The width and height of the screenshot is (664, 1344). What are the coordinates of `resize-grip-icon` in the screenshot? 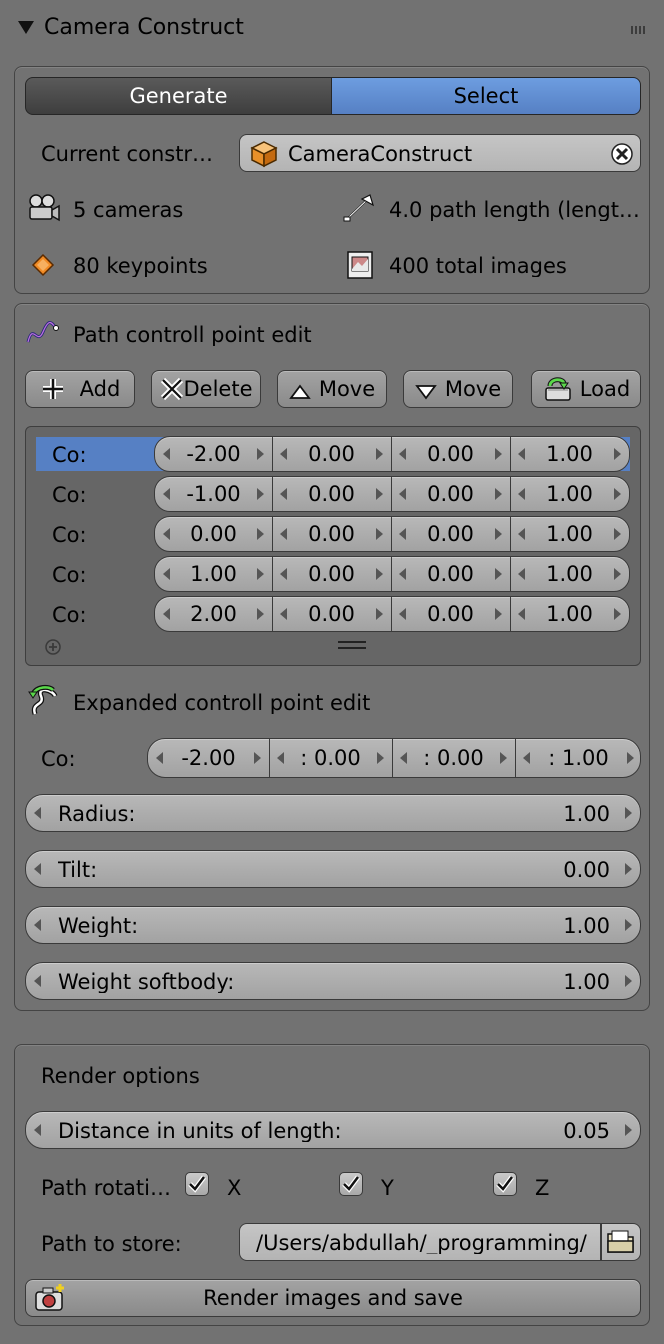 It's located at (352, 645).